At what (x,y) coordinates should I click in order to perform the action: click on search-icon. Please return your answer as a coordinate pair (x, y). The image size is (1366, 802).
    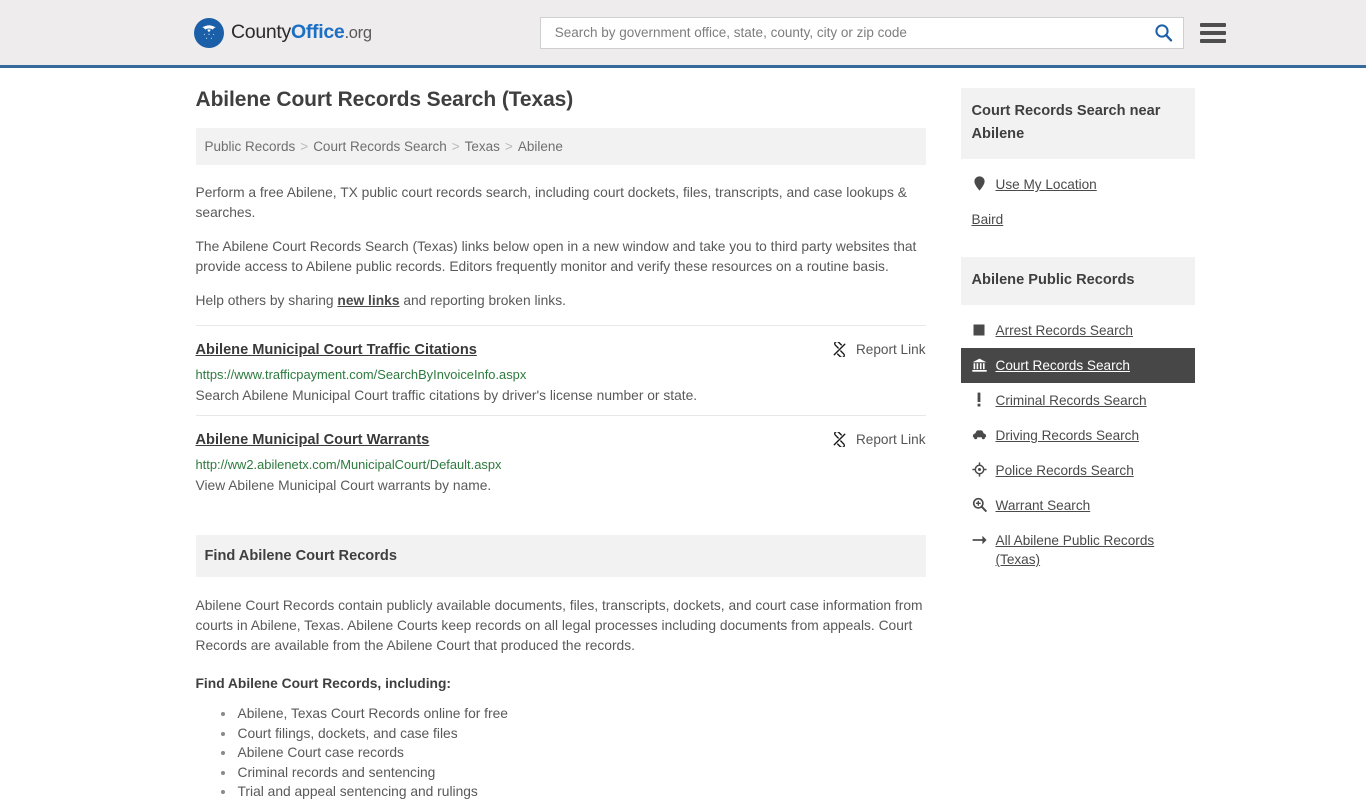
    Looking at the image, I should click on (1163, 33).